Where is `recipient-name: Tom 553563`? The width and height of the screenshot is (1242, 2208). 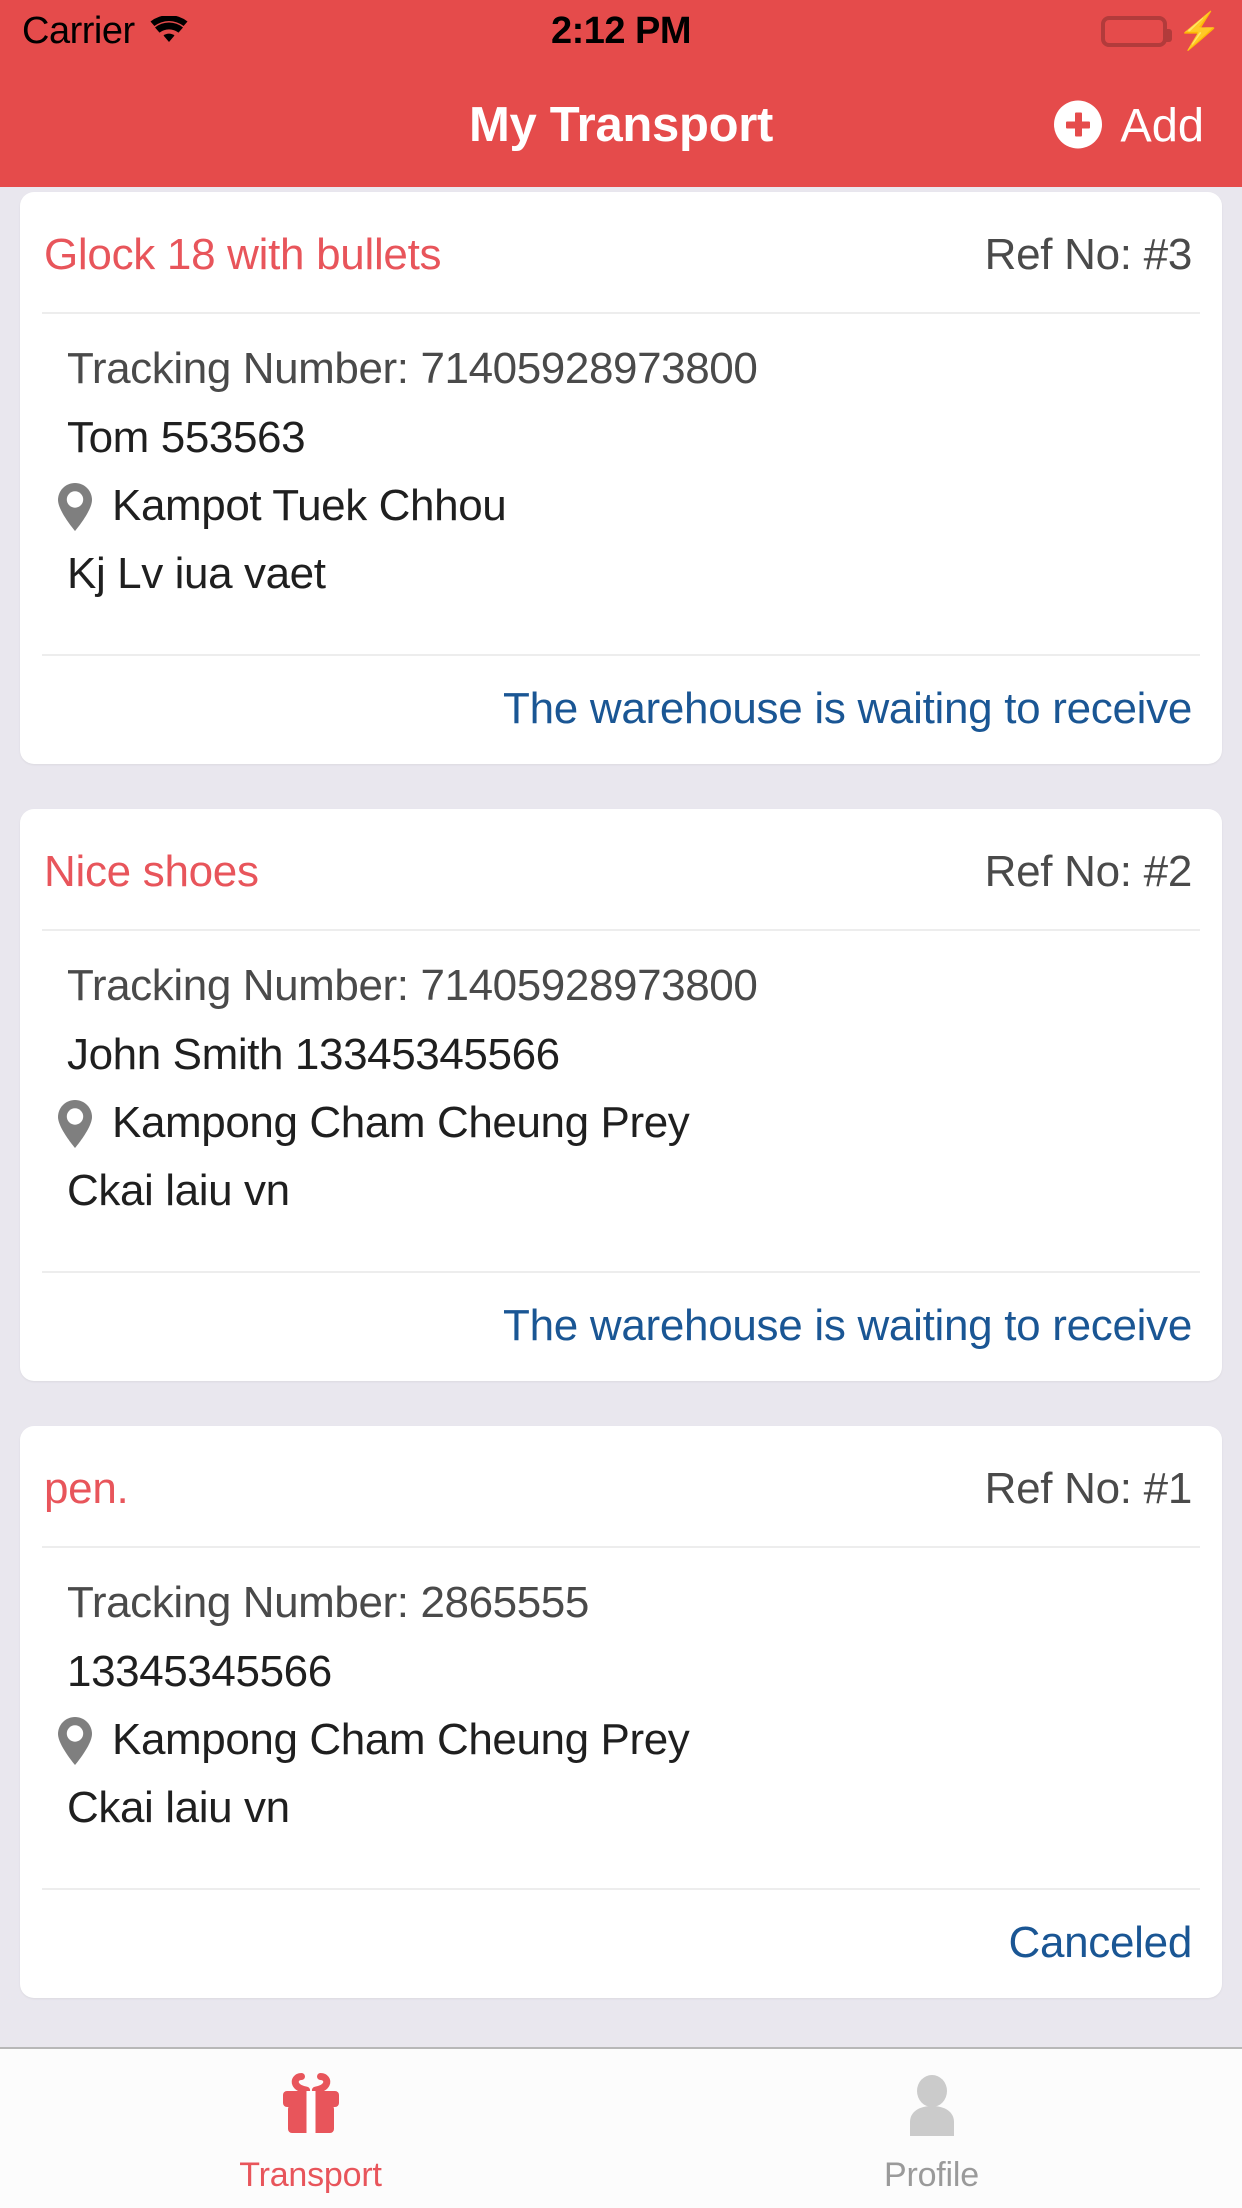 recipient-name: Tom 553563 is located at coordinates (186, 437).